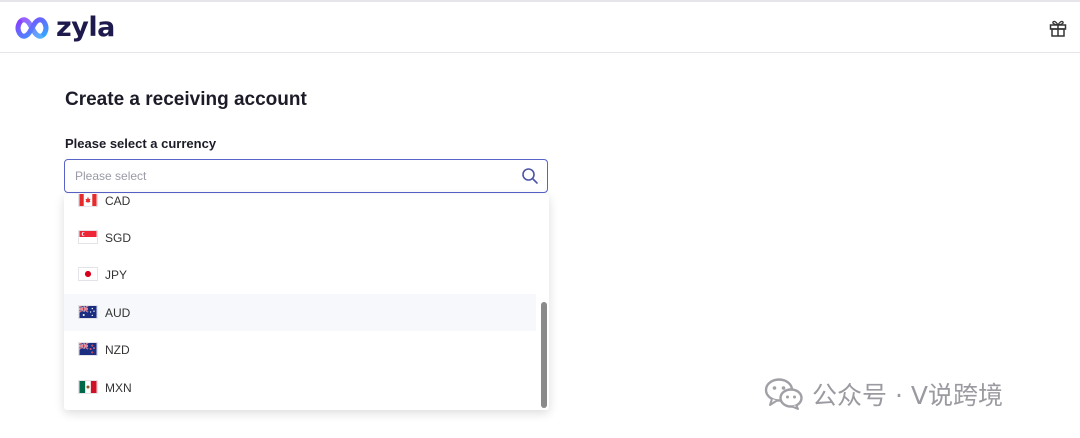 This screenshot has height=438, width=1080. Describe the element at coordinates (141, 143) in the screenshot. I see `currency-field-label: Please select a currency` at that location.